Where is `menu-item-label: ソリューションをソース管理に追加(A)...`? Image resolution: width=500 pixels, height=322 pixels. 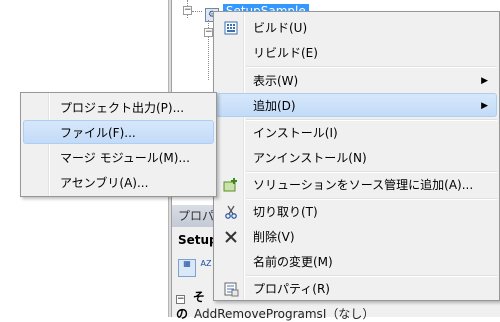
menu-item-label: ソリューションをソース管理に追加(A)... is located at coordinates (363, 185).